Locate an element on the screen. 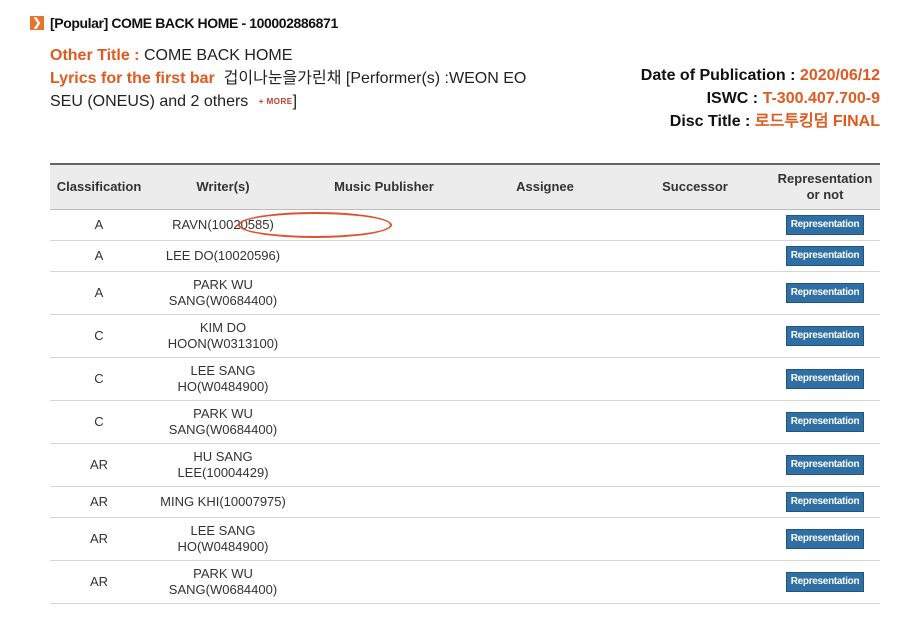 The height and width of the screenshot is (632, 912). writer-cell: MING KHI(10007975) is located at coordinates (223, 502).